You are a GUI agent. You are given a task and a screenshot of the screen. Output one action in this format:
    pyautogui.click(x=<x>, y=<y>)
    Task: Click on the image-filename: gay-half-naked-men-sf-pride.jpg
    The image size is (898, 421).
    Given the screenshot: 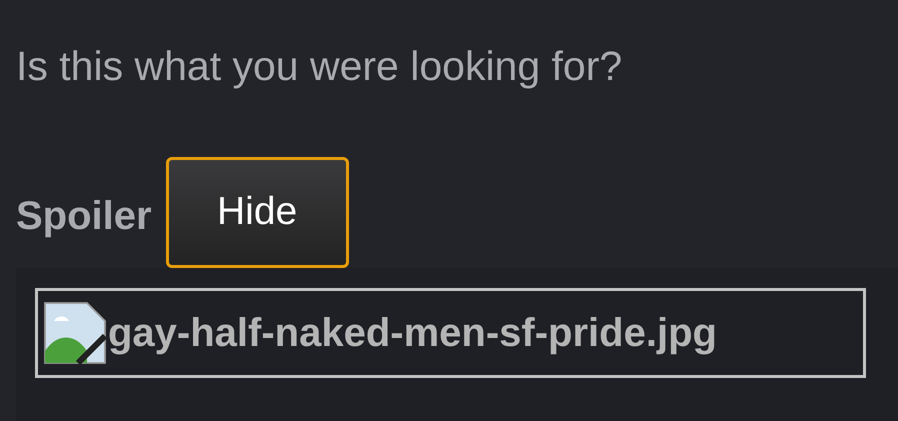 What is the action you would take?
    pyautogui.click(x=412, y=333)
    